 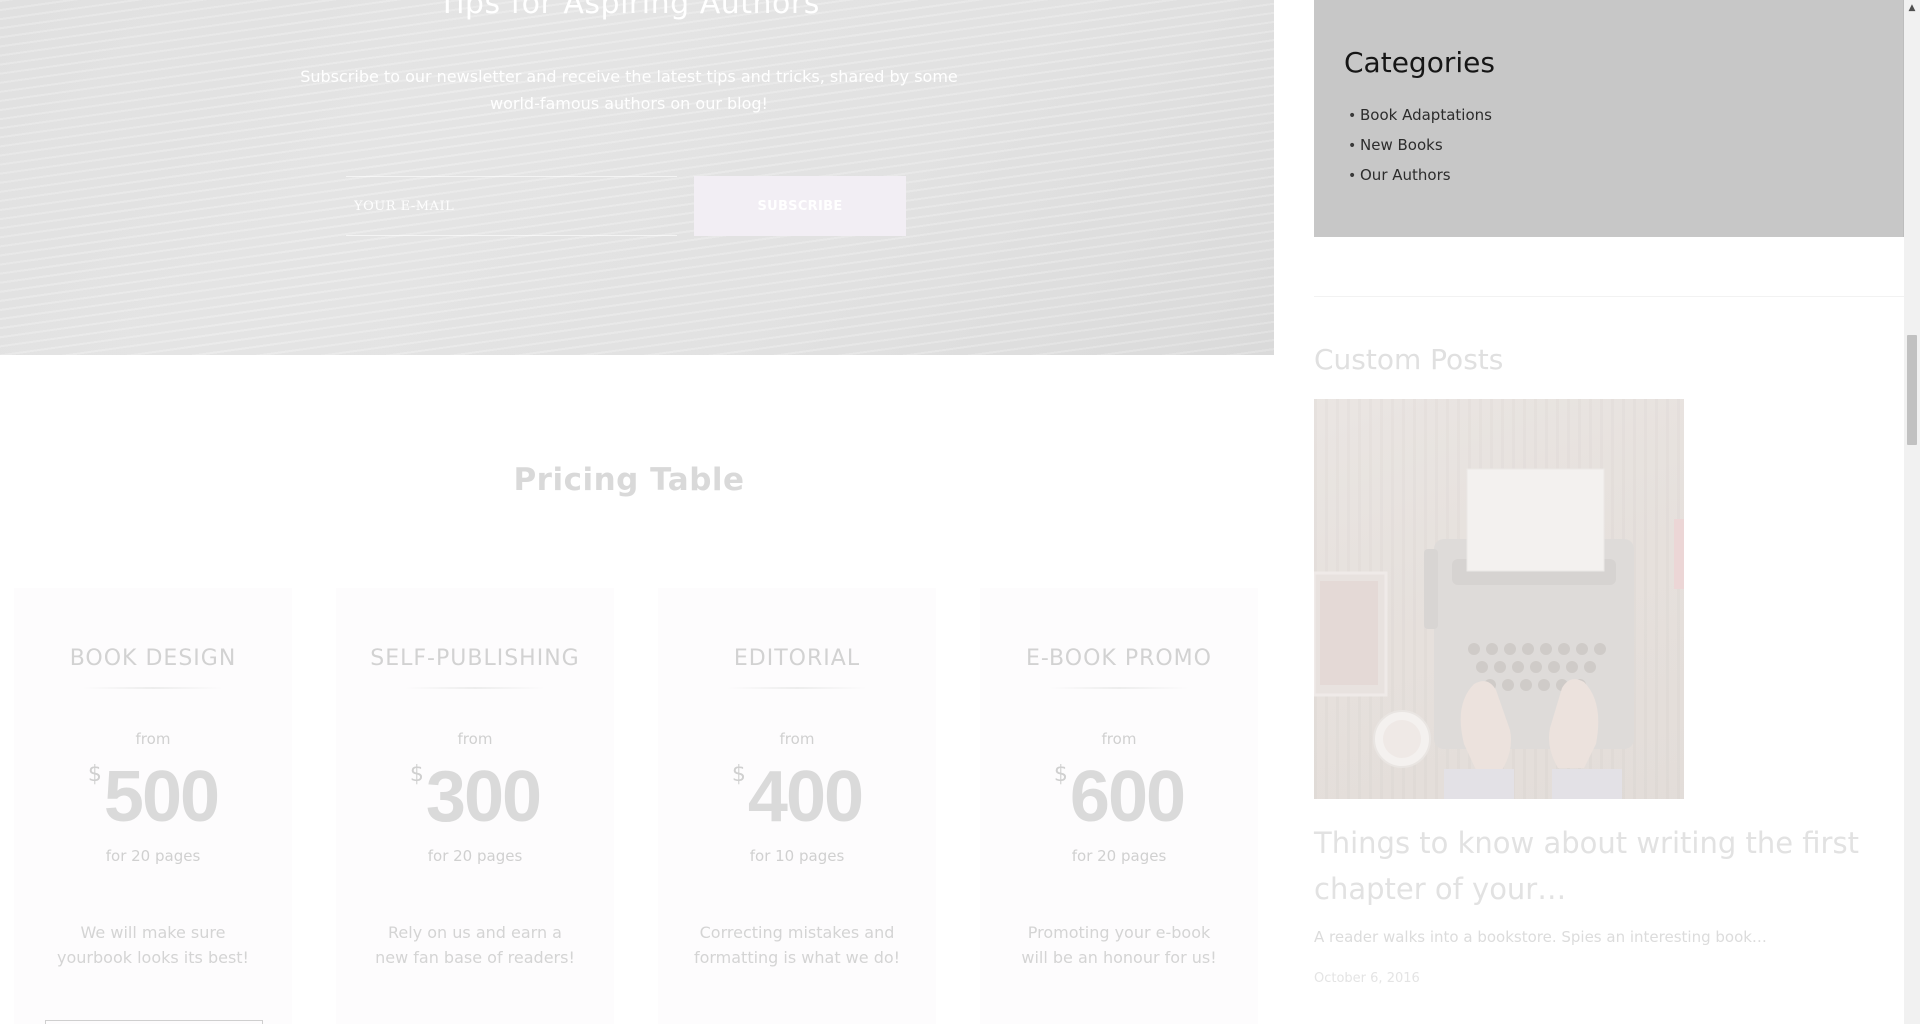 I want to click on subscribe-button: SUBSCRIBE, so click(x=800, y=206).